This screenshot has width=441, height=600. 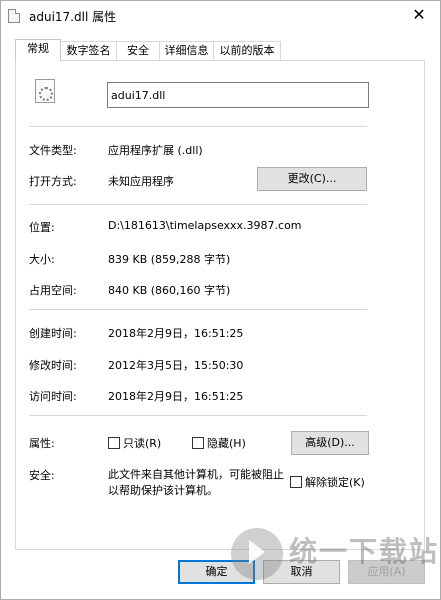 What do you see at coordinates (226, 443) in the screenshot?
I see `hidden-label: 隐藏(H)` at bounding box center [226, 443].